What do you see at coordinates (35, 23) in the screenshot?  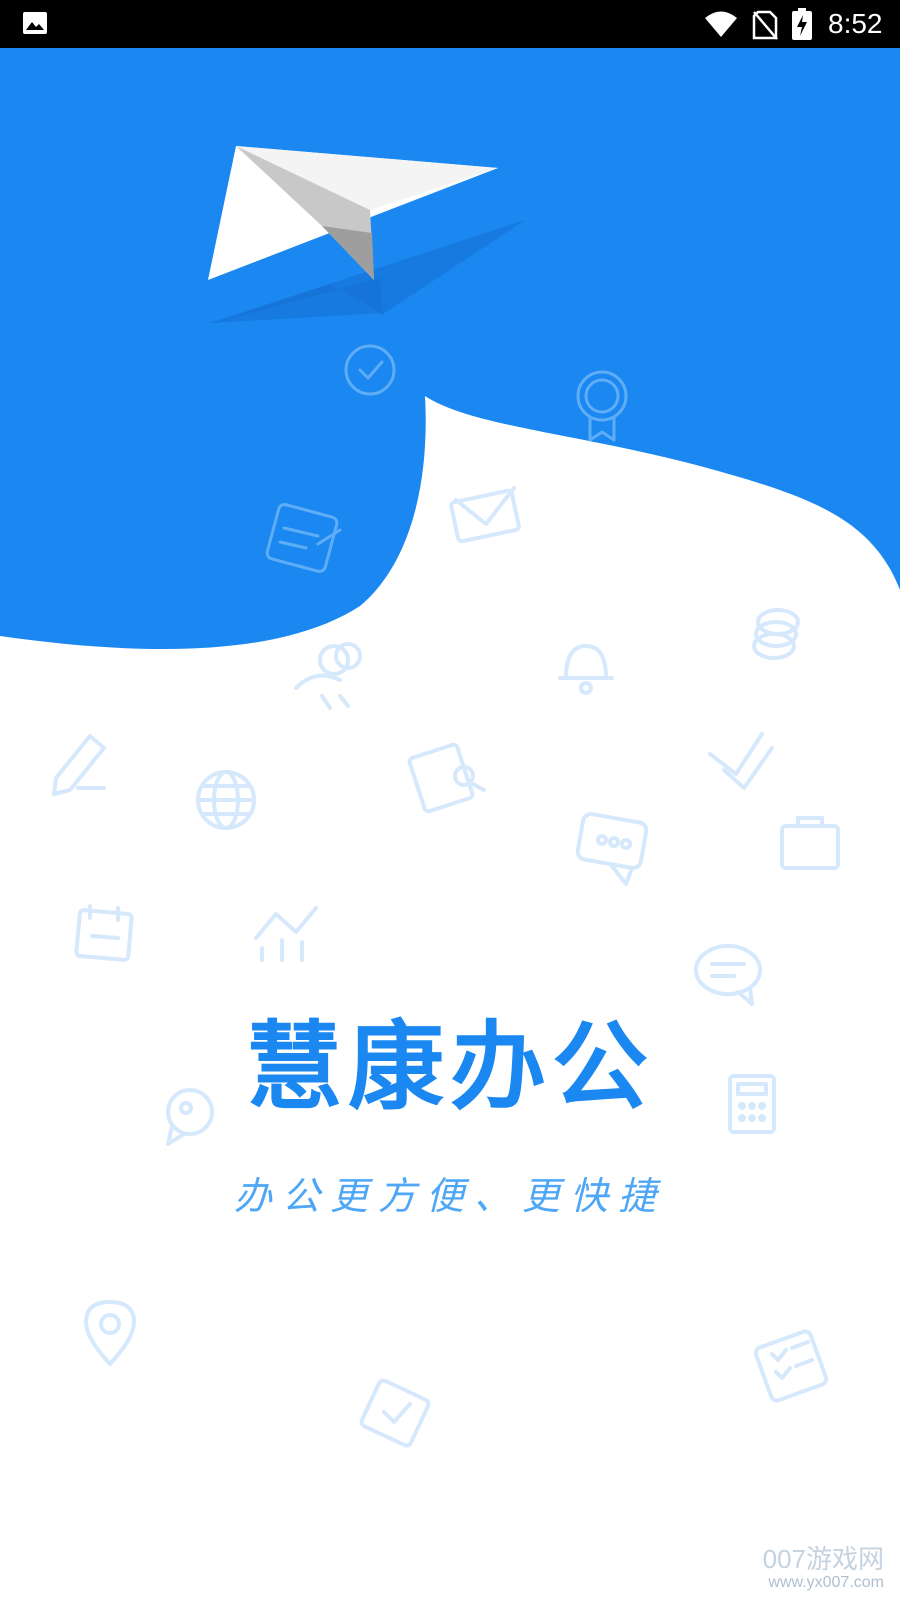 I see `gallery-icon` at bounding box center [35, 23].